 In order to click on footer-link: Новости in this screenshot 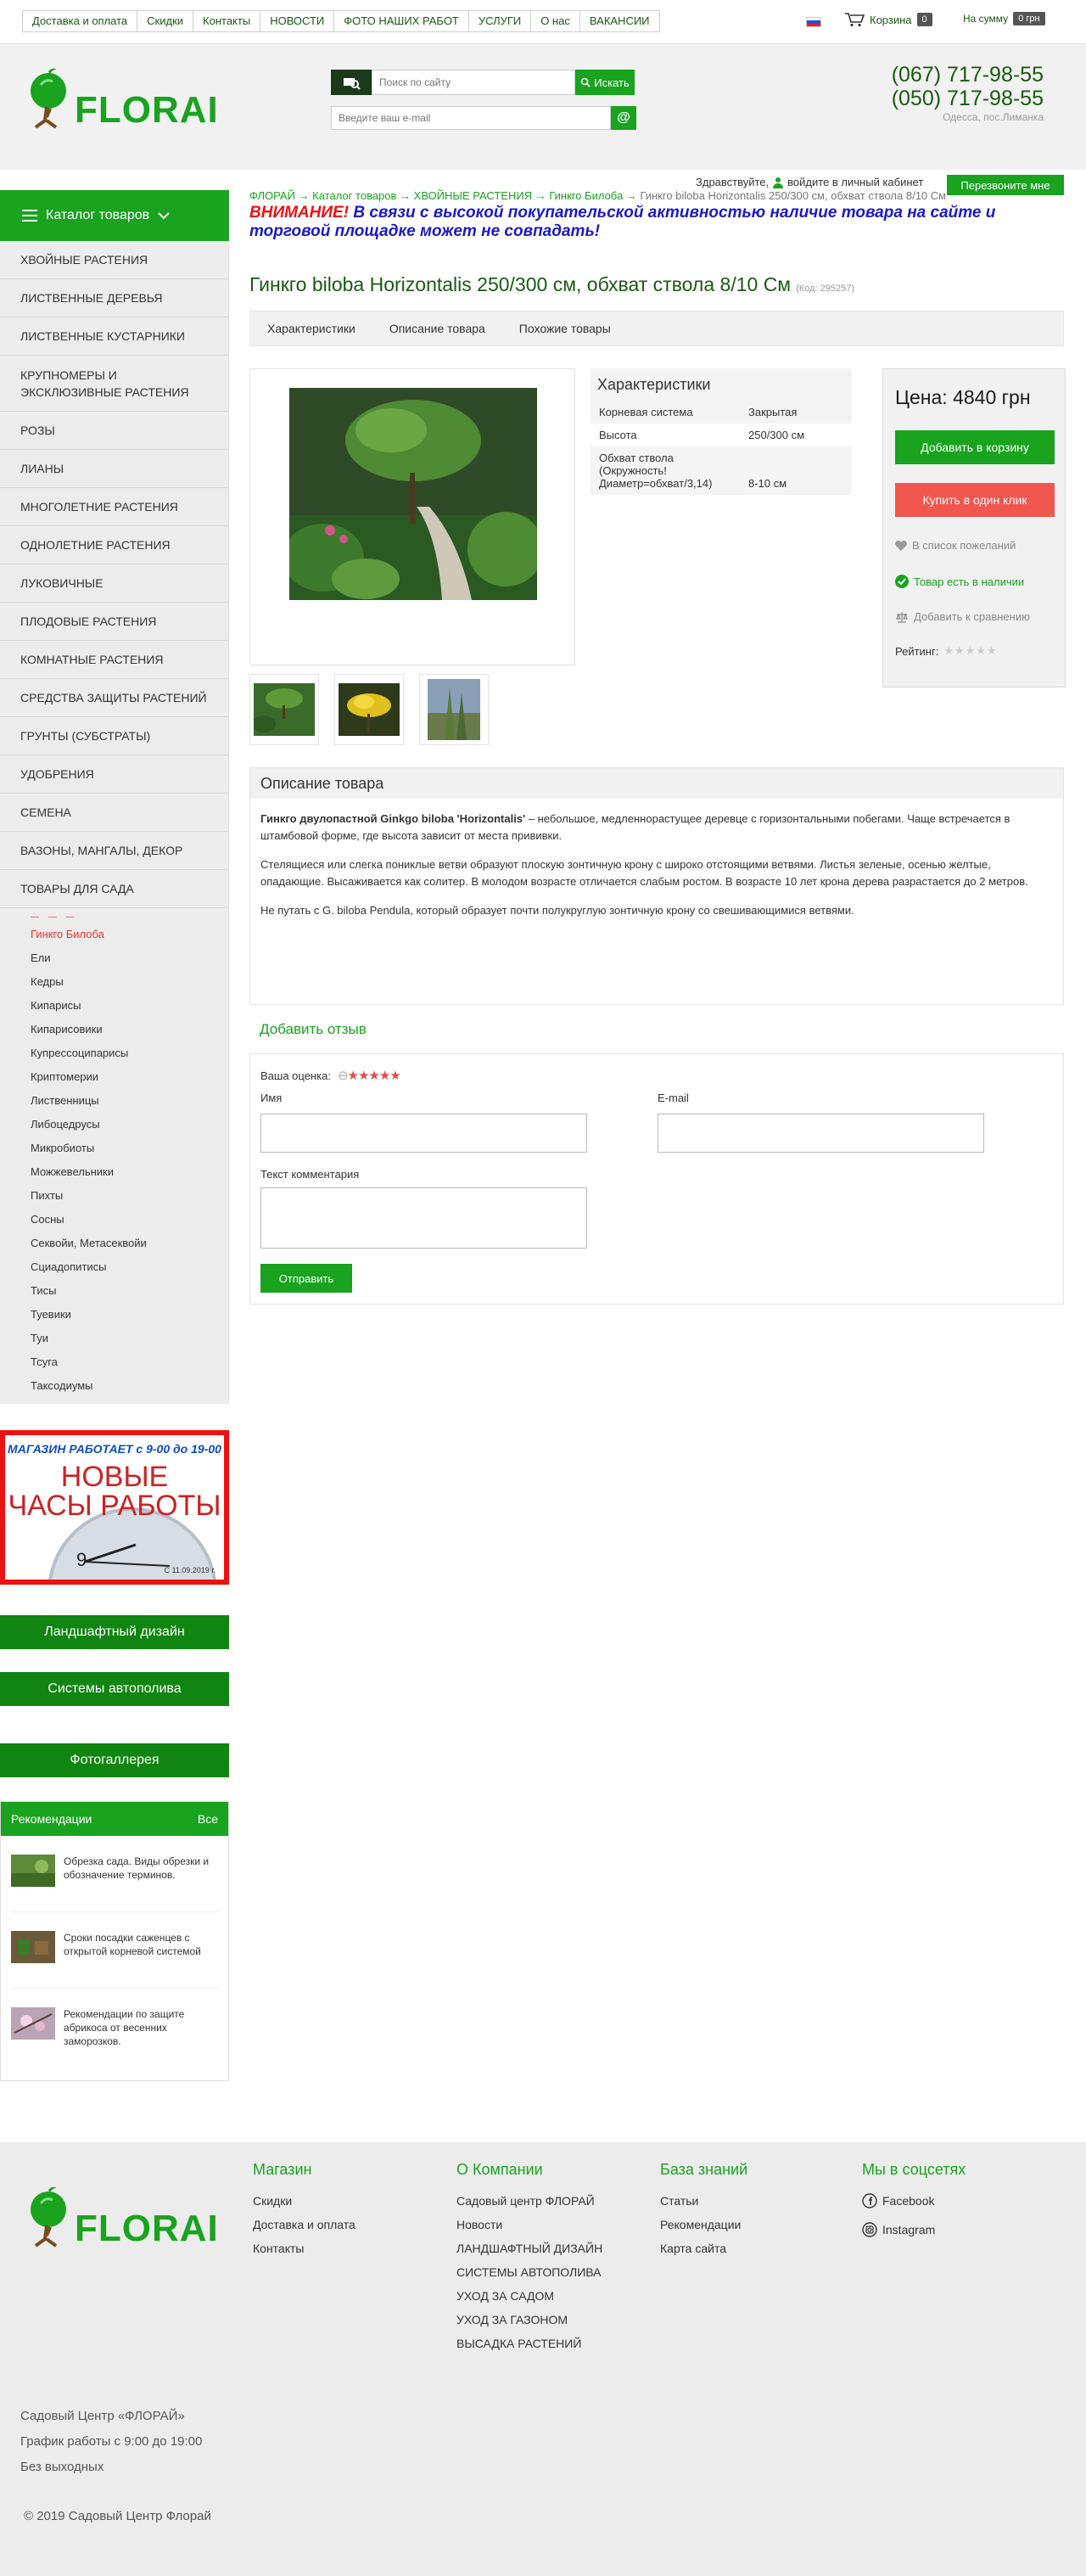, I will do `click(529, 2224)`.